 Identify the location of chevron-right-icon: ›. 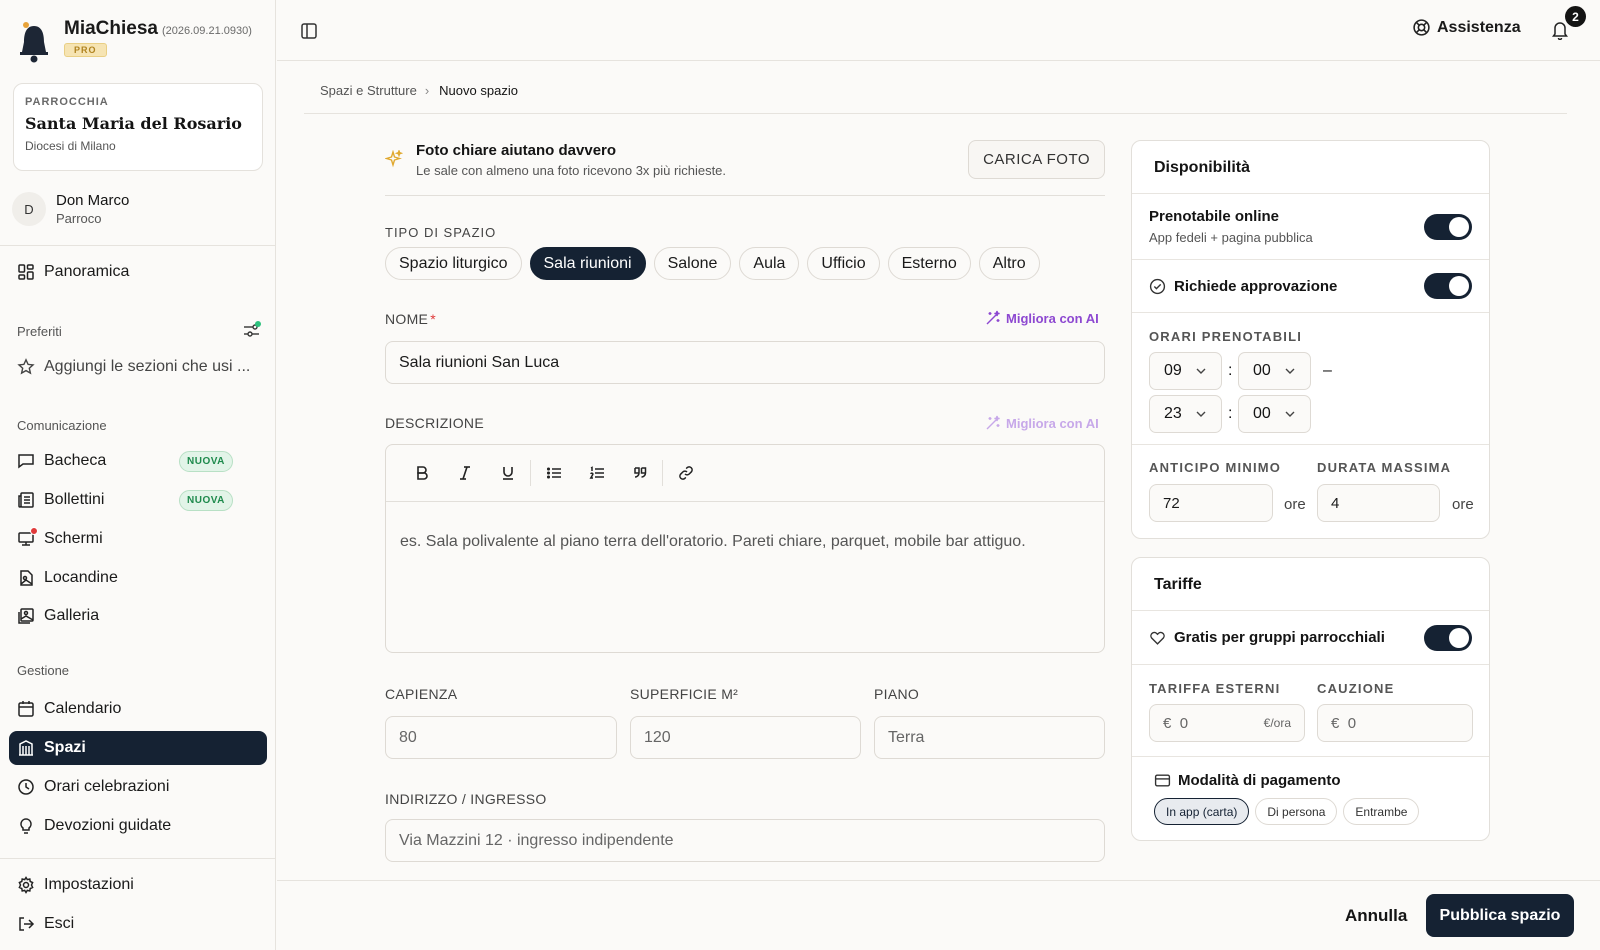
(427, 90).